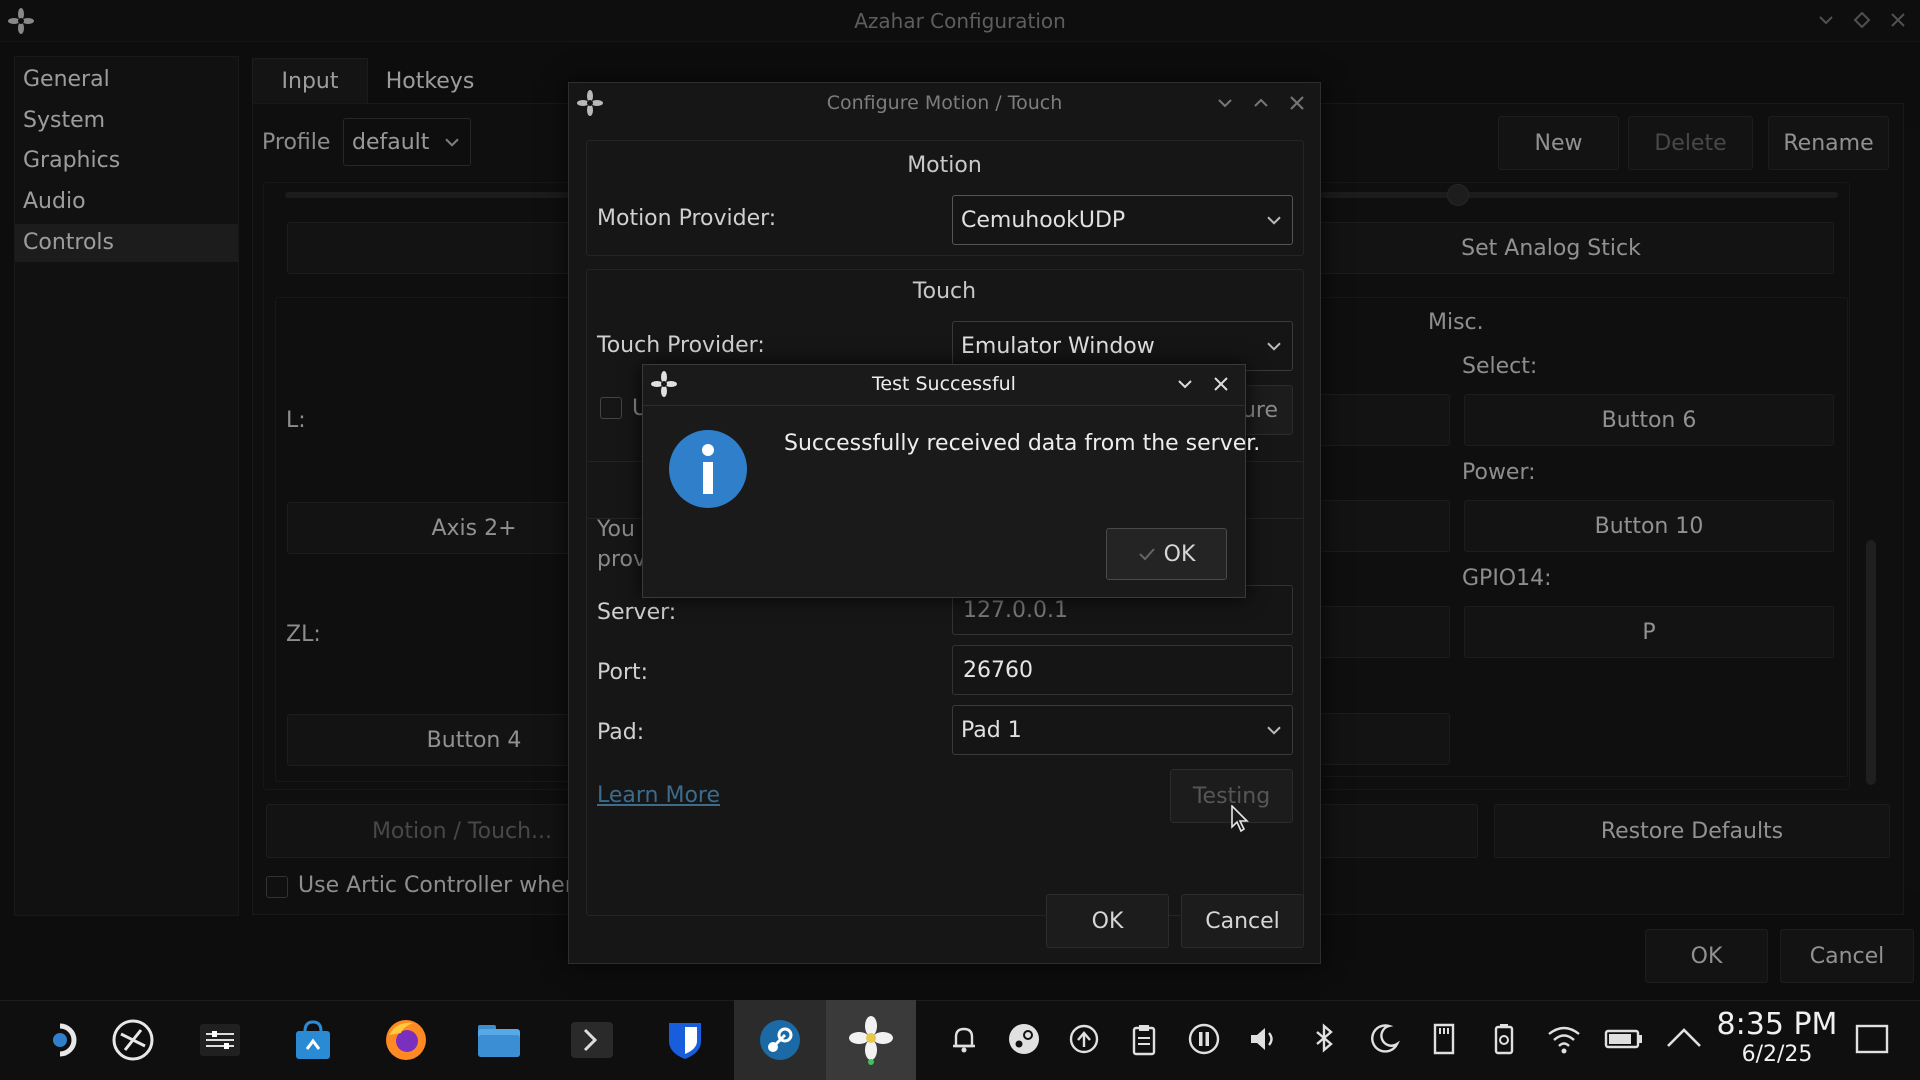  What do you see at coordinates (1579, 195) in the screenshot?
I see `right-slider-track` at bounding box center [1579, 195].